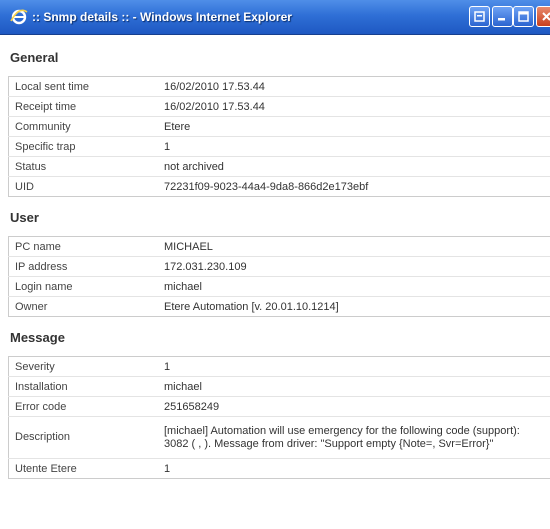 This screenshot has height=529, width=550. I want to click on row-label: UID, so click(24, 186).